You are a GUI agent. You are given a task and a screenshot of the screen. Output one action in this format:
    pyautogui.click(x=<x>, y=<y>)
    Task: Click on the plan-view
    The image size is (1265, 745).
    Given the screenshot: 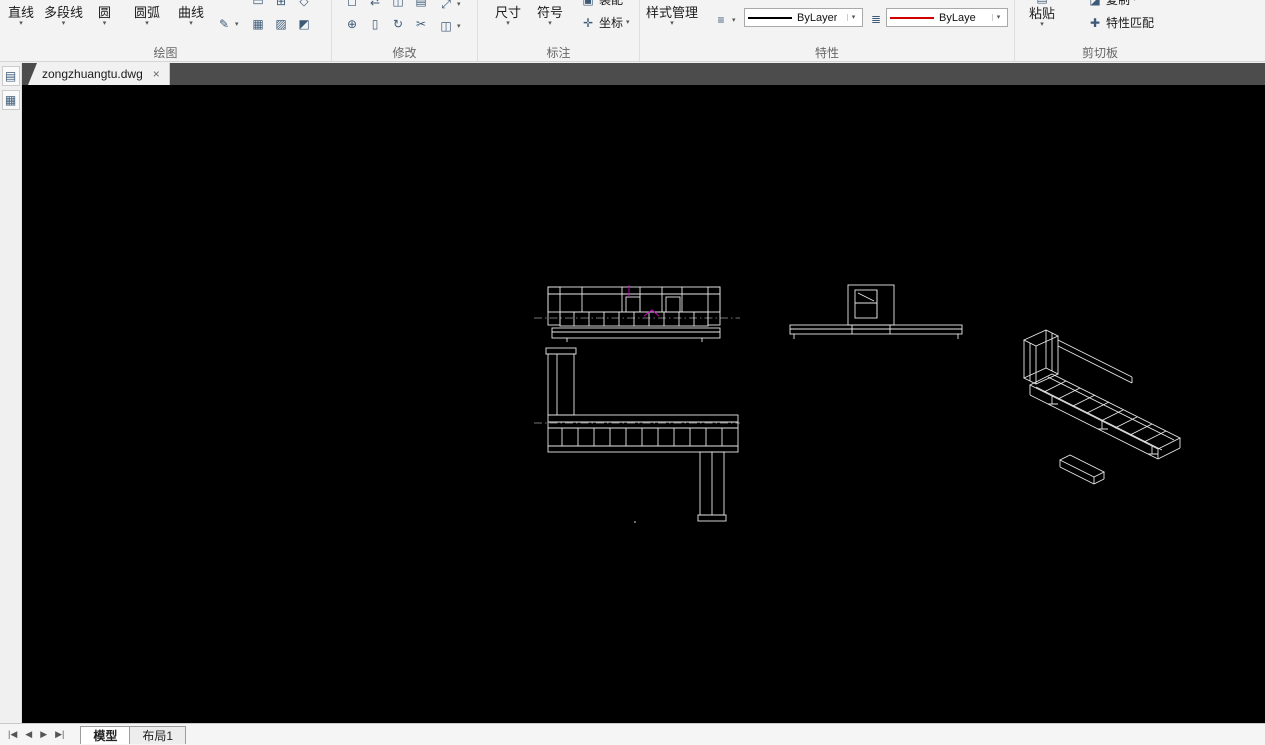 What is the action you would take?
    pyautogui.click(x=637, y=435)
    